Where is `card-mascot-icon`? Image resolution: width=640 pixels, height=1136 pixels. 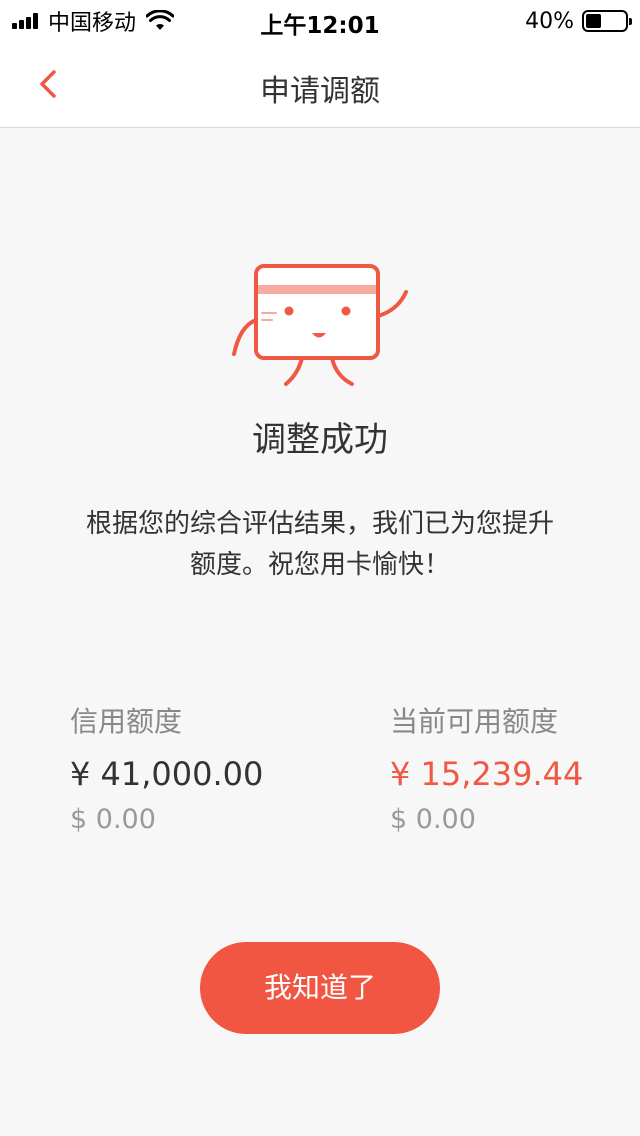 card-mascot-icon is located at coordinates (320, 325).